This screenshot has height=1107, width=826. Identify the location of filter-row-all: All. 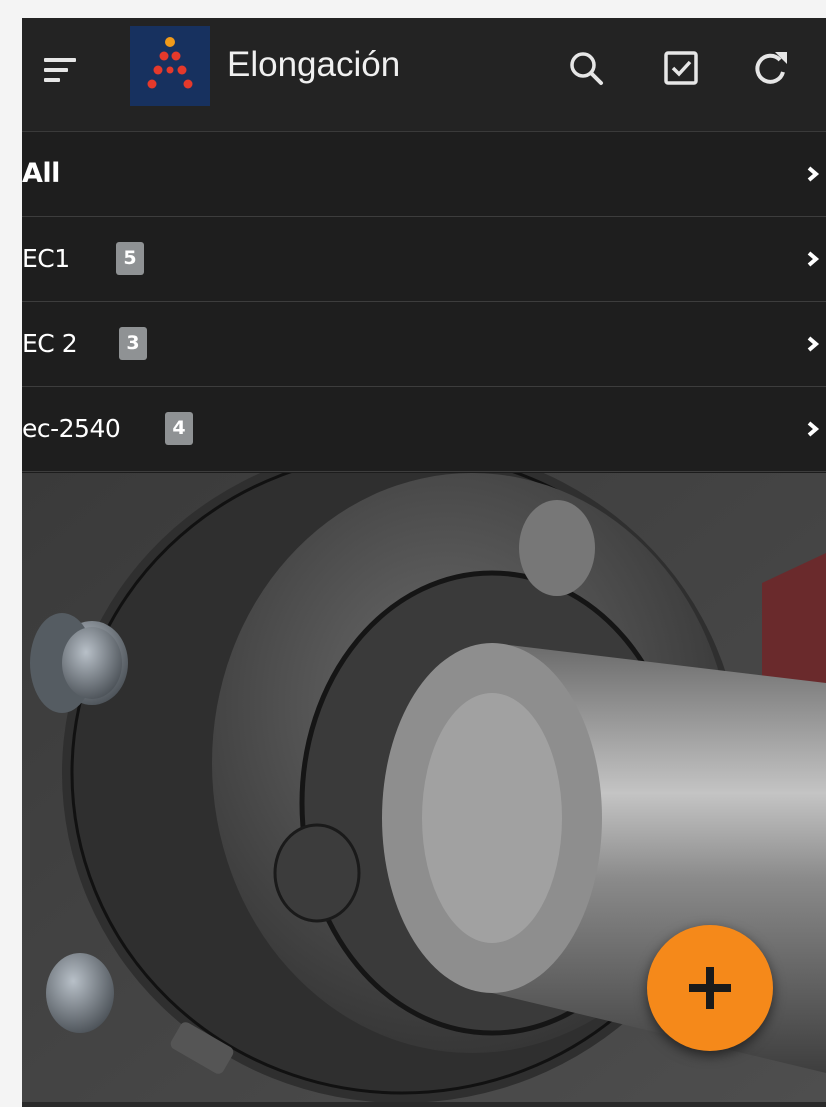
(424, 174).